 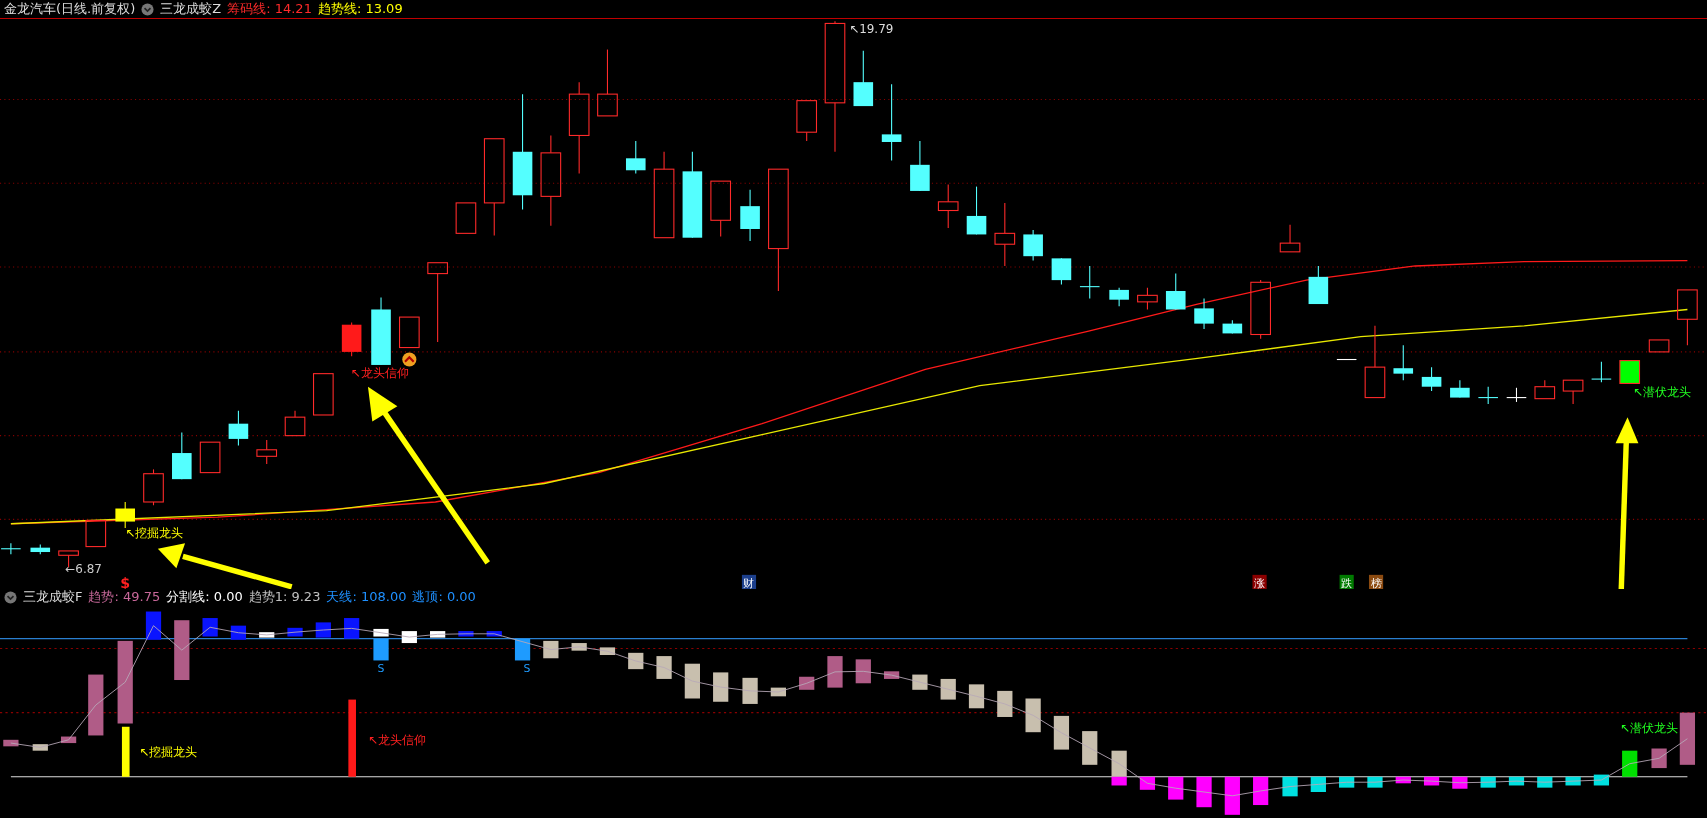 I want to click on indicator-readout: 天线: 108.00, so click(x=366, y=597).